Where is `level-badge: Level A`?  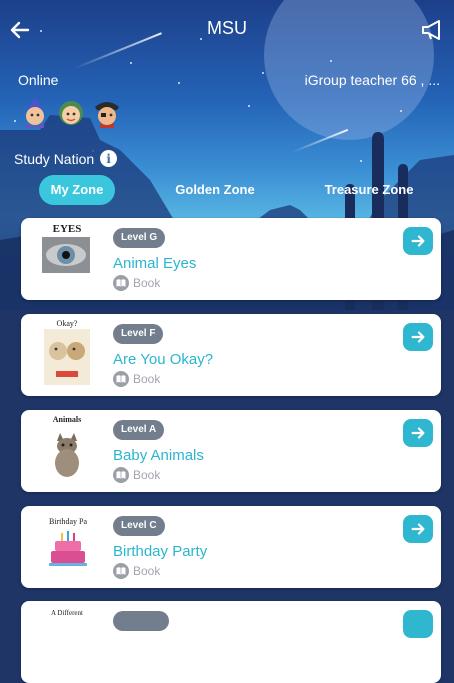
level-badge: Level A is located at coordinates (139, 430).